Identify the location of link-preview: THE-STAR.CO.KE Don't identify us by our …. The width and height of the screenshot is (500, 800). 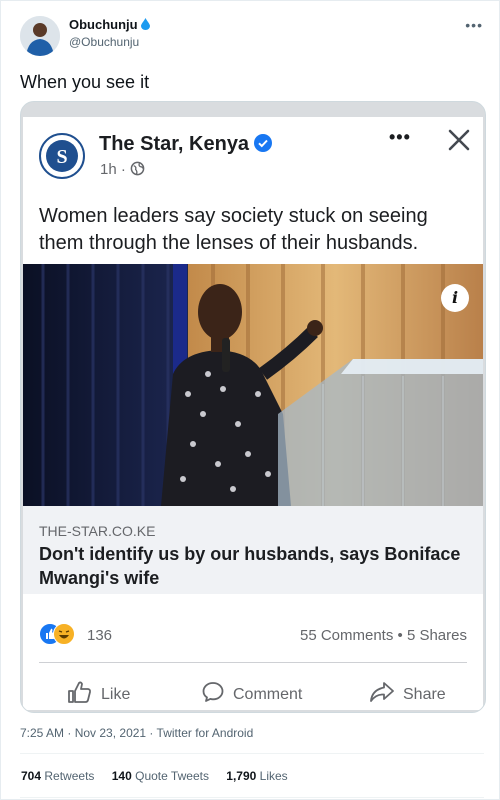
(253, 550).